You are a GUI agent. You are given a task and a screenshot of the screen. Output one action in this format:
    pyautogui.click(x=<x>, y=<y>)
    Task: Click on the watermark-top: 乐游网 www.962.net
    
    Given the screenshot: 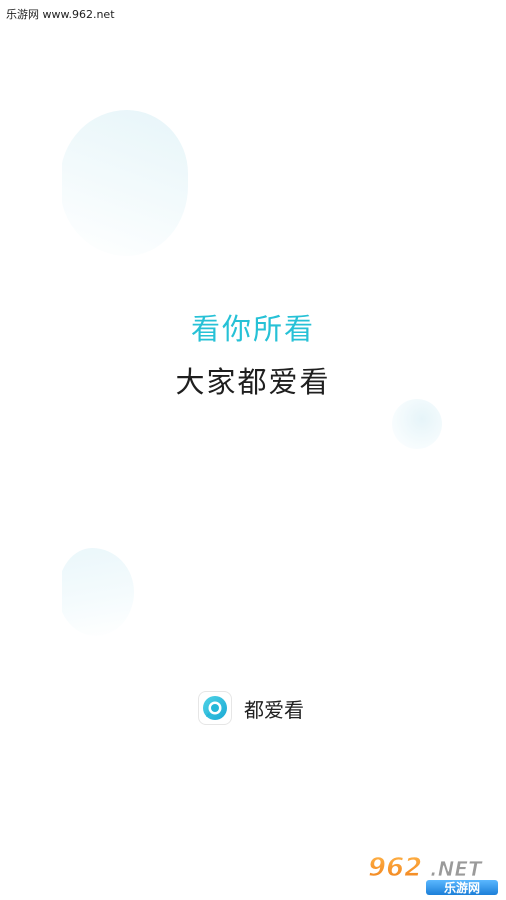 What is the action you would take?
    pyautogui.click(x=60, y=14)
    